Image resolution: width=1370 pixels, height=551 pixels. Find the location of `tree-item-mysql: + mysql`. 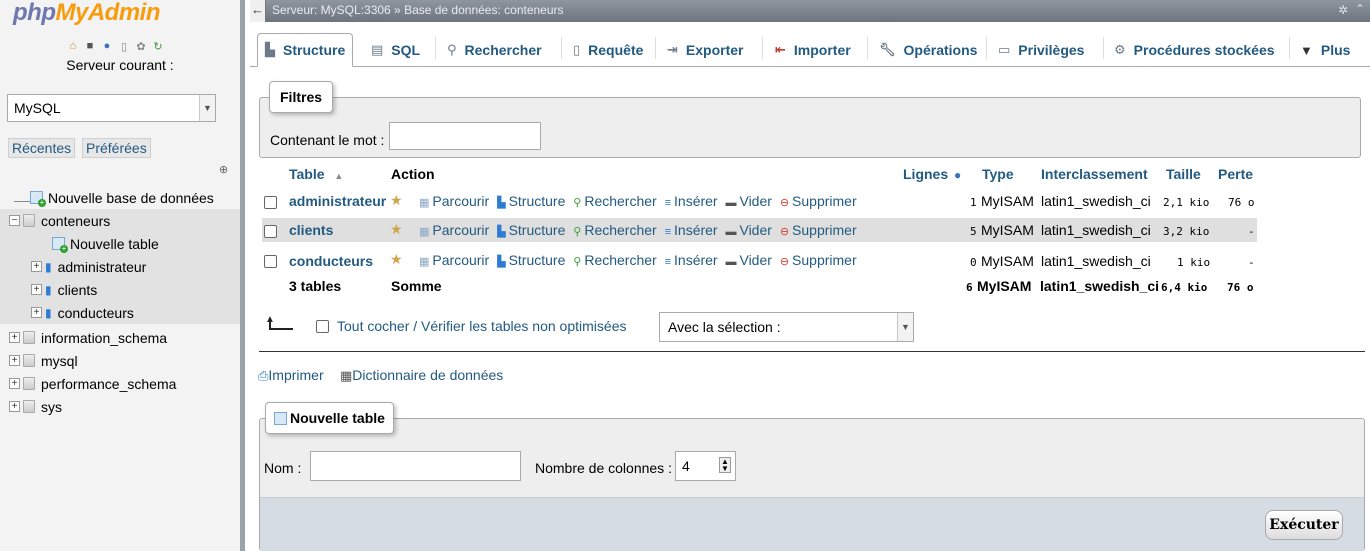

tree-item-mysql: + mysql is located at coordinates (39, 360).